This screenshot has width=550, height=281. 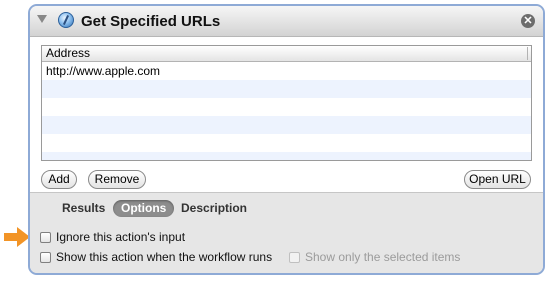 What do you see at coordinates (83, 208) in the screenshot?
I see `tab-results: Results` at bounding box center [83, 208].